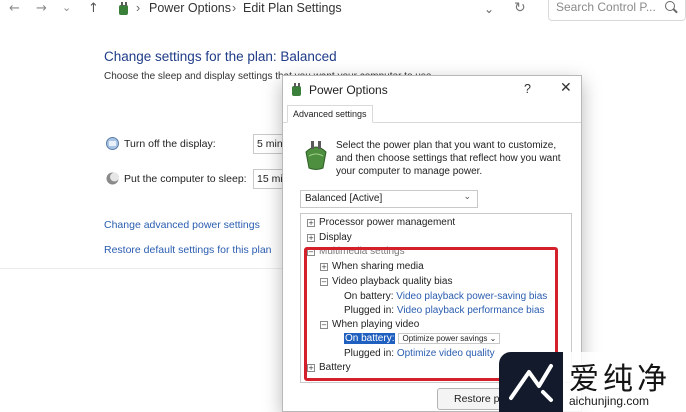 The image size is (686, 412). I want to click on recent-locations-chevron-icon: ⌄, so click(66, 7).